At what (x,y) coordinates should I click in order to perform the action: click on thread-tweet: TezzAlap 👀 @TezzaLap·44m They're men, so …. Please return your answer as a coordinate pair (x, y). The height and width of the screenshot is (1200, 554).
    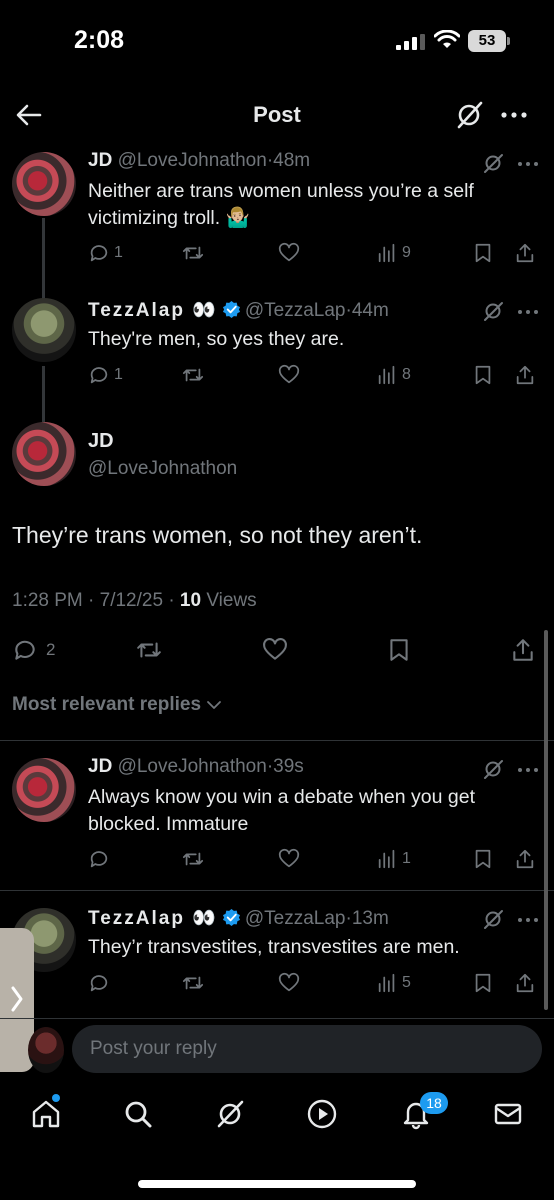
    Looking at the image, I should click on (277, 350).